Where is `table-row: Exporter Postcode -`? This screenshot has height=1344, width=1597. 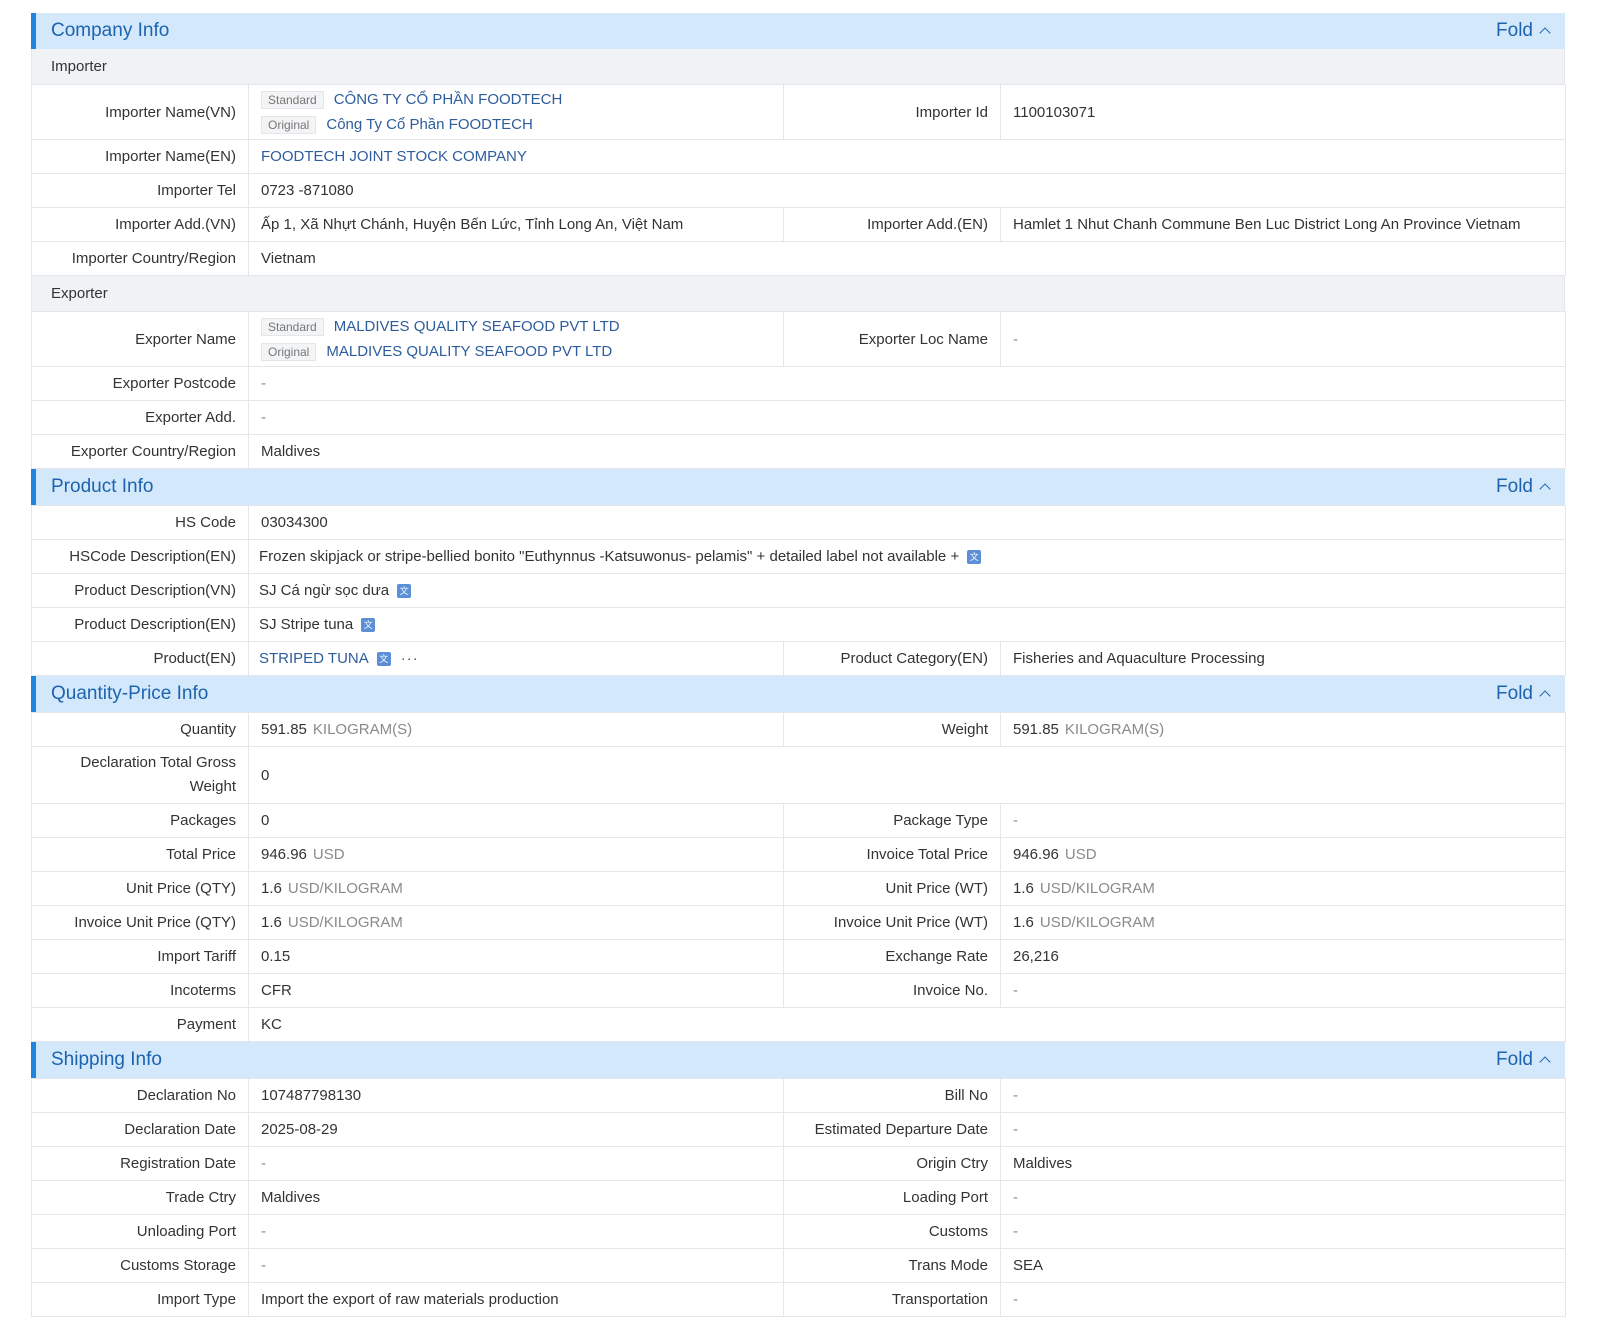 table-row: Exporter Postcode - is located at coordinates (798, 383).